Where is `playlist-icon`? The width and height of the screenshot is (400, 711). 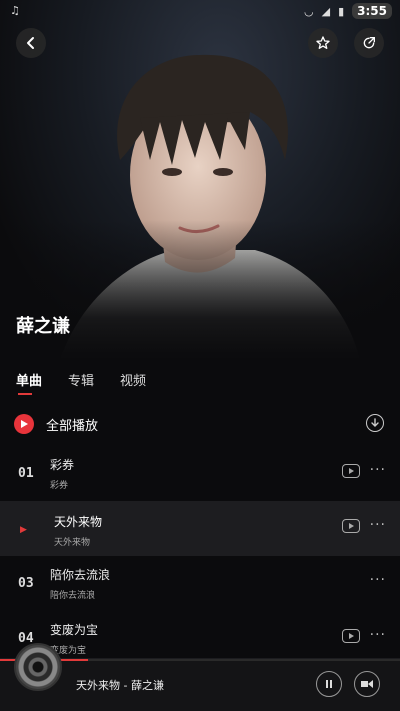
playlist-icon is located at coordinates (367, 684).